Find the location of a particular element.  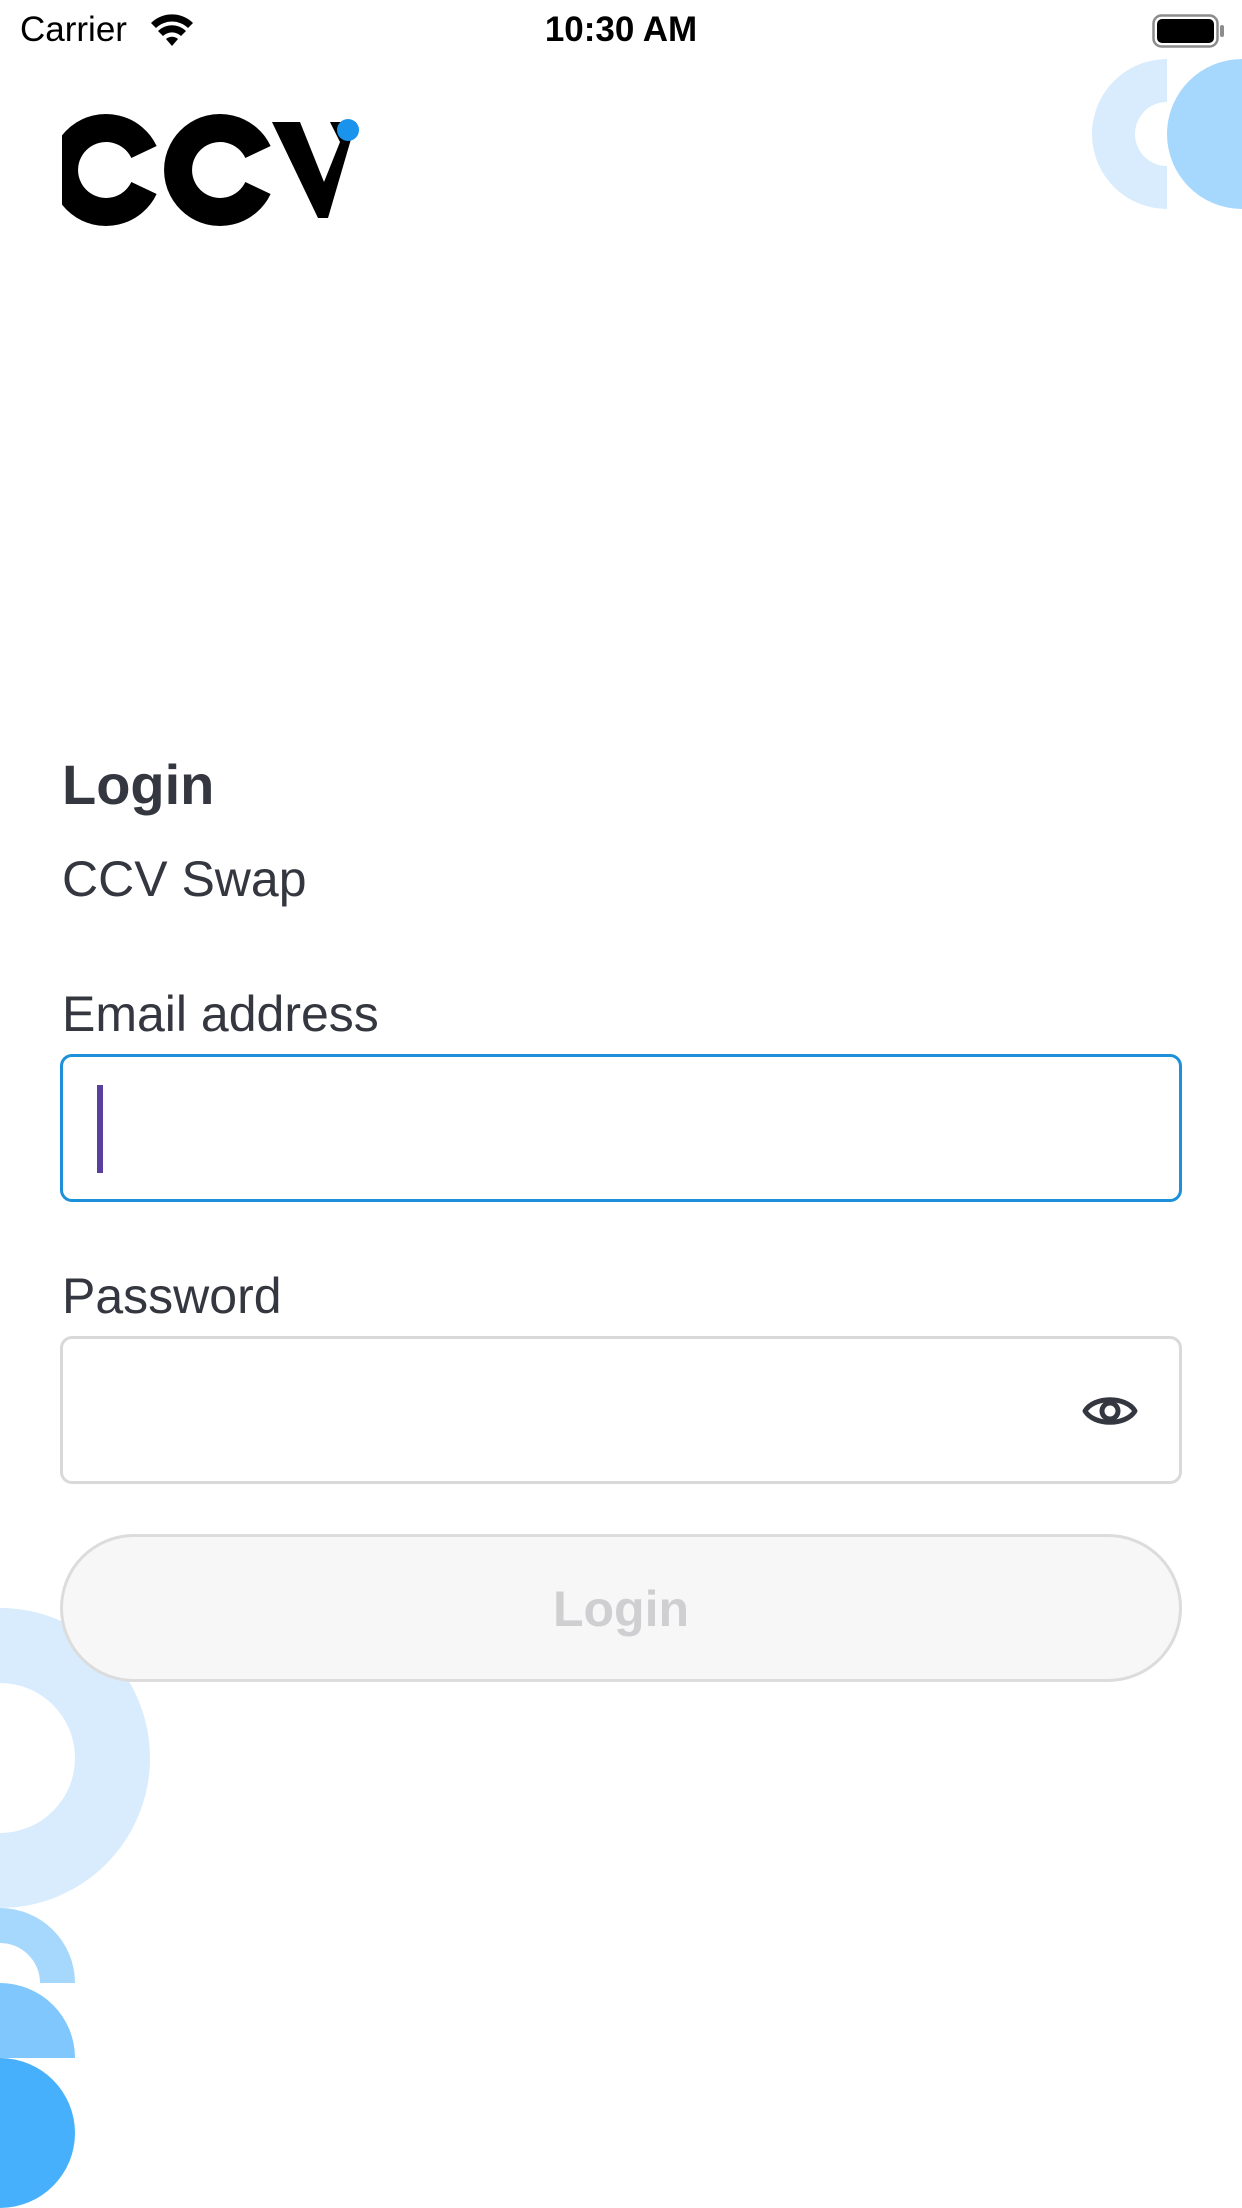

ccv-logo is located at coordinates (210, 170).